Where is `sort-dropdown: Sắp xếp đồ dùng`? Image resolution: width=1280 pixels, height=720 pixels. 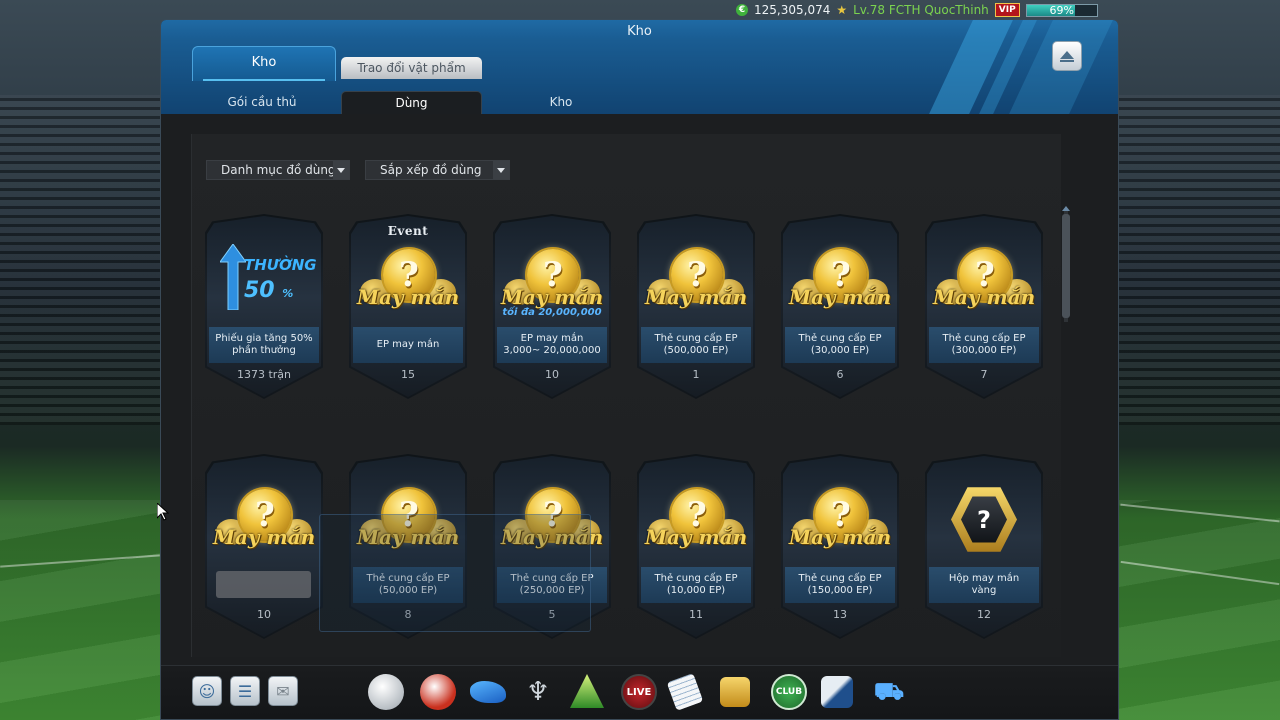 sort-dropdown: Sắp xếp đồ dùng is located at coordinates (437, 170).